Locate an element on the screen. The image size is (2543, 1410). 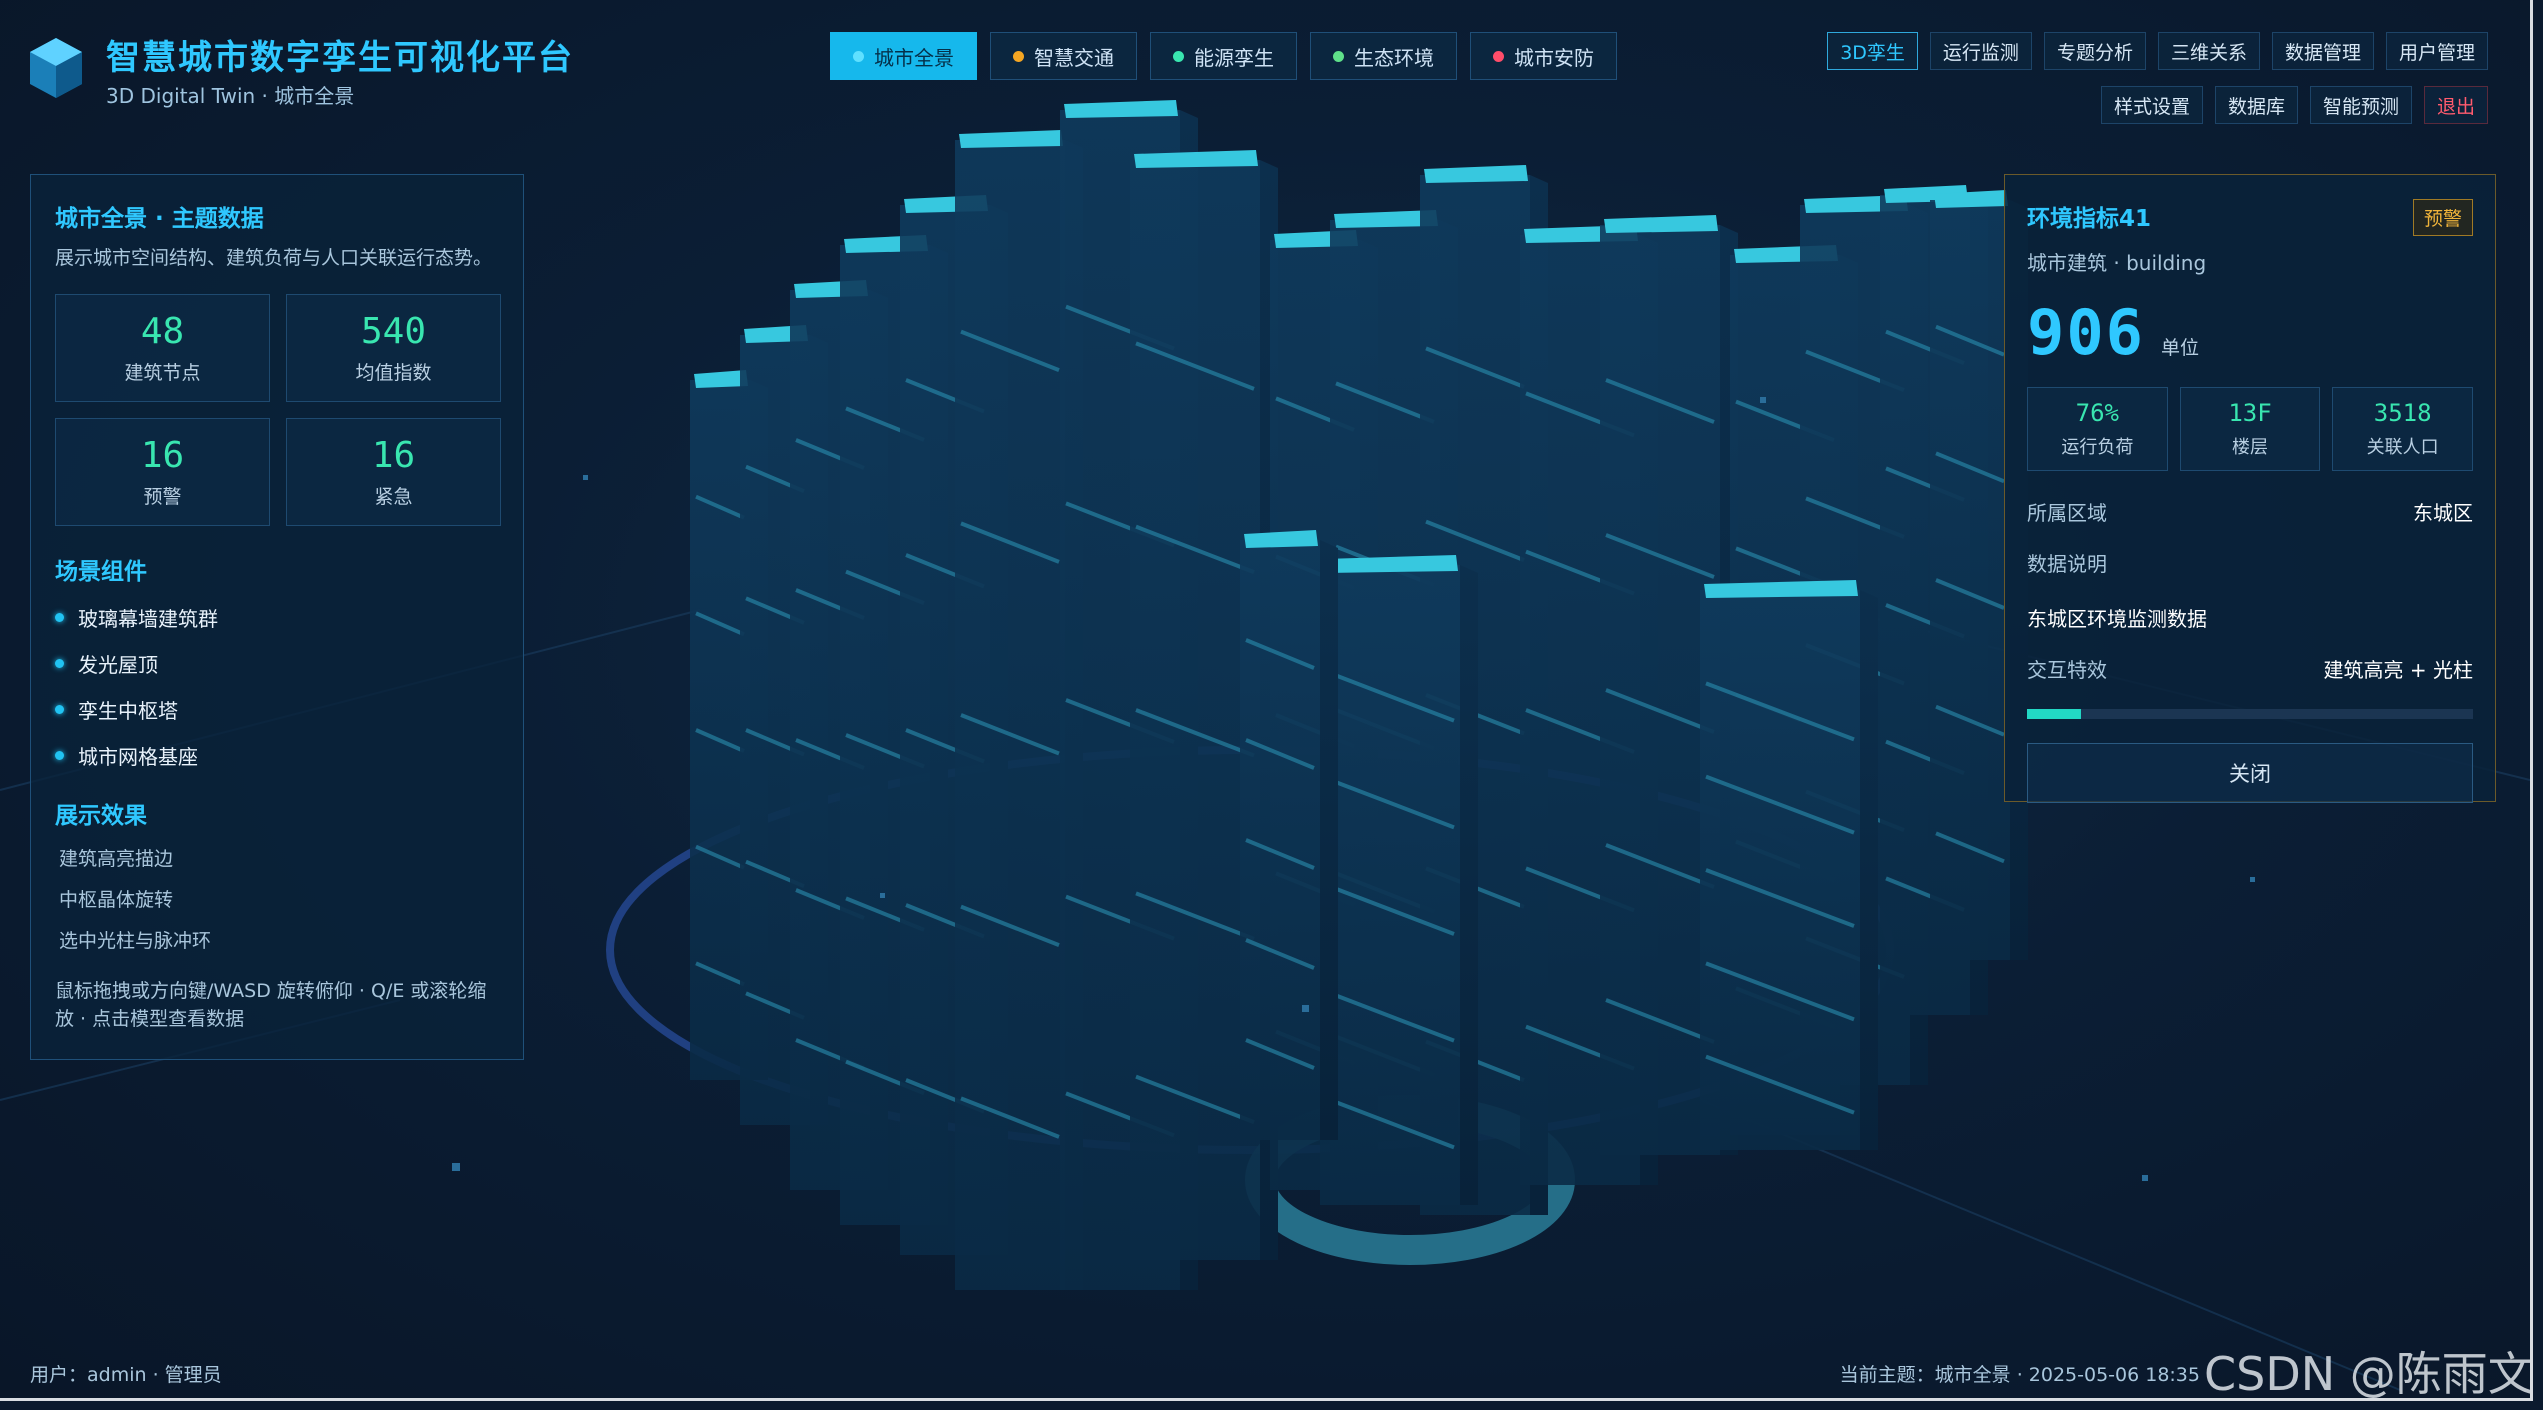
detail-title: 环境指标41 is located at coordinates (2089, 219).